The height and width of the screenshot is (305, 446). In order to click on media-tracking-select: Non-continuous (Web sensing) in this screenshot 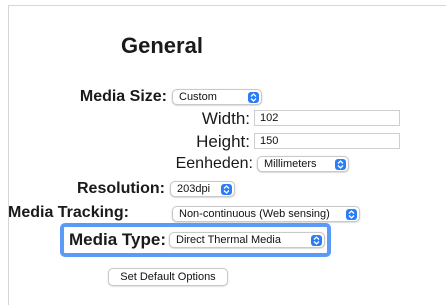, I will do `click(266, 214)`.